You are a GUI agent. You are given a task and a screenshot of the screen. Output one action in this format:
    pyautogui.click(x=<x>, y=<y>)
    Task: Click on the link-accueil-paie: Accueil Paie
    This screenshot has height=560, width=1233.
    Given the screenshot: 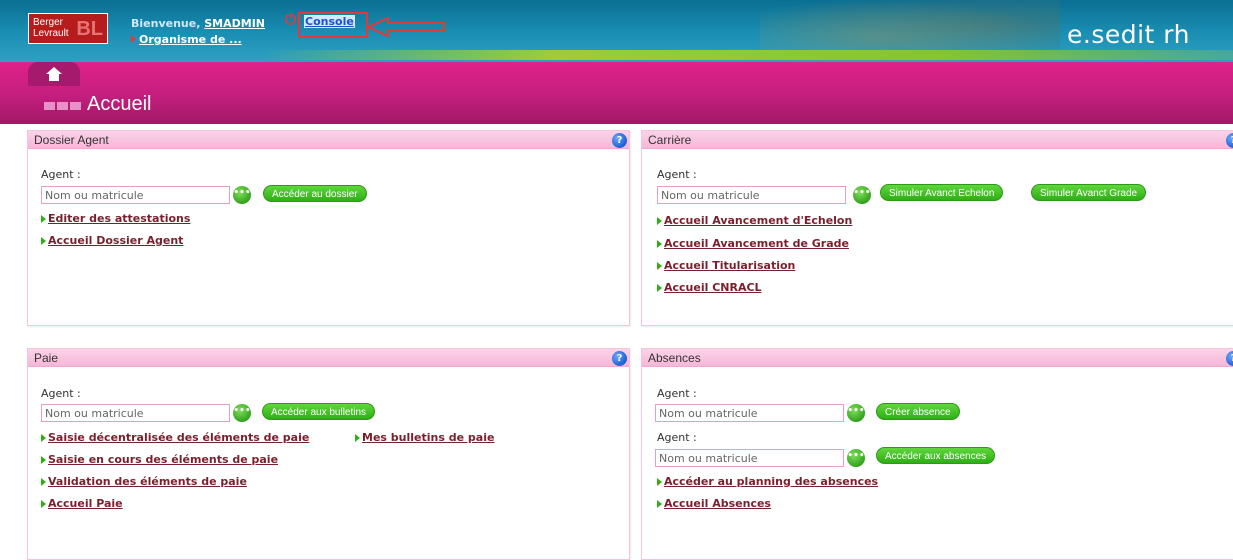 What is the action you would take?
    pyautogui.click(x=82, y=503)
    